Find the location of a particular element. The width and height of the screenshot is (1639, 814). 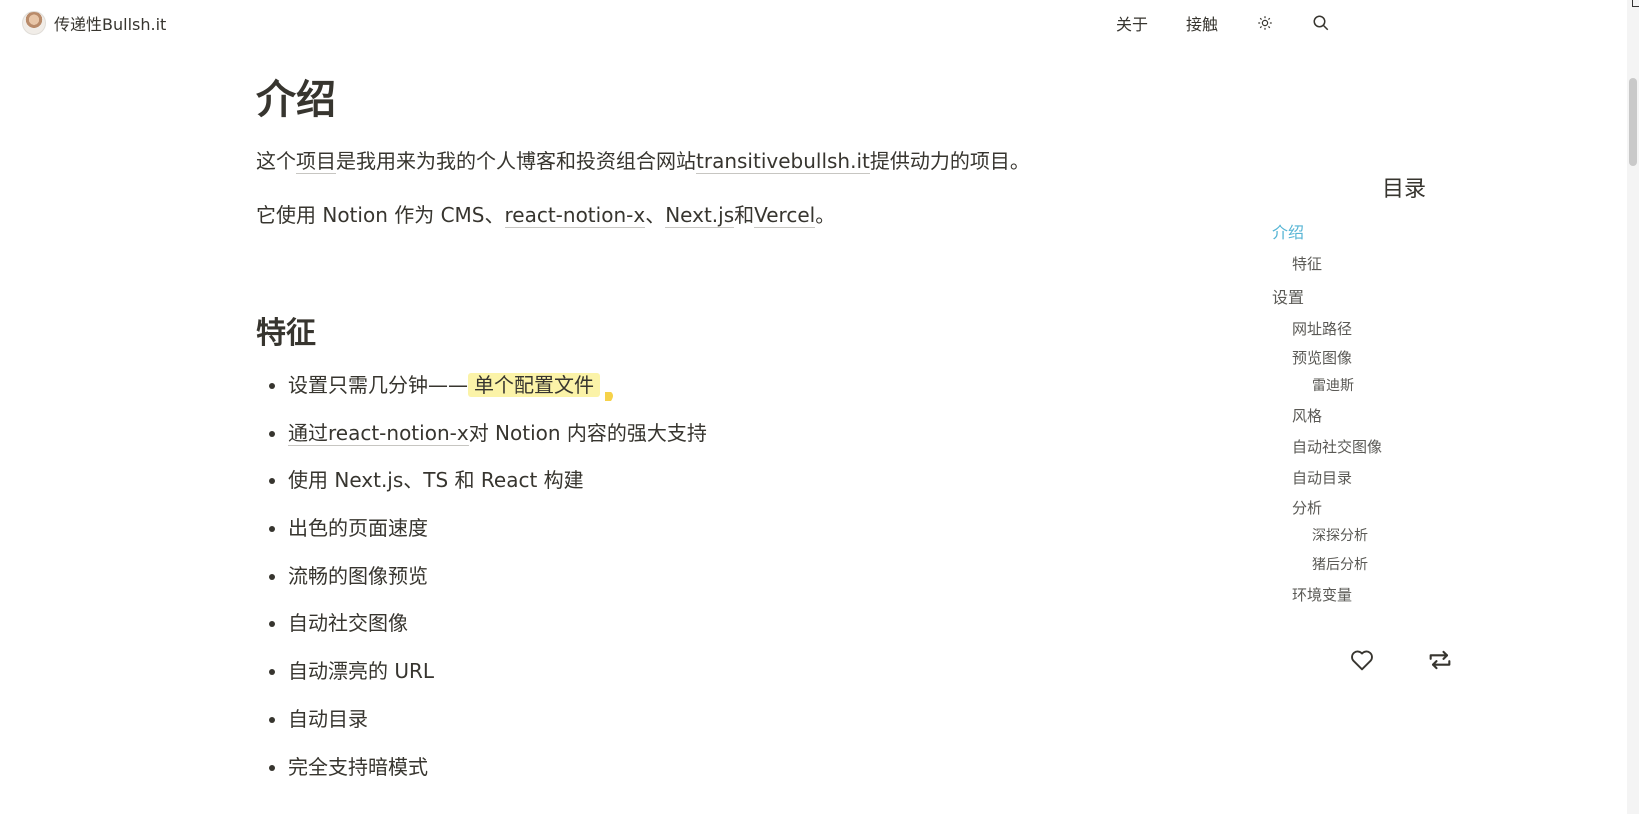

vercel-link: Vercel is located at coordinates (785, 215).